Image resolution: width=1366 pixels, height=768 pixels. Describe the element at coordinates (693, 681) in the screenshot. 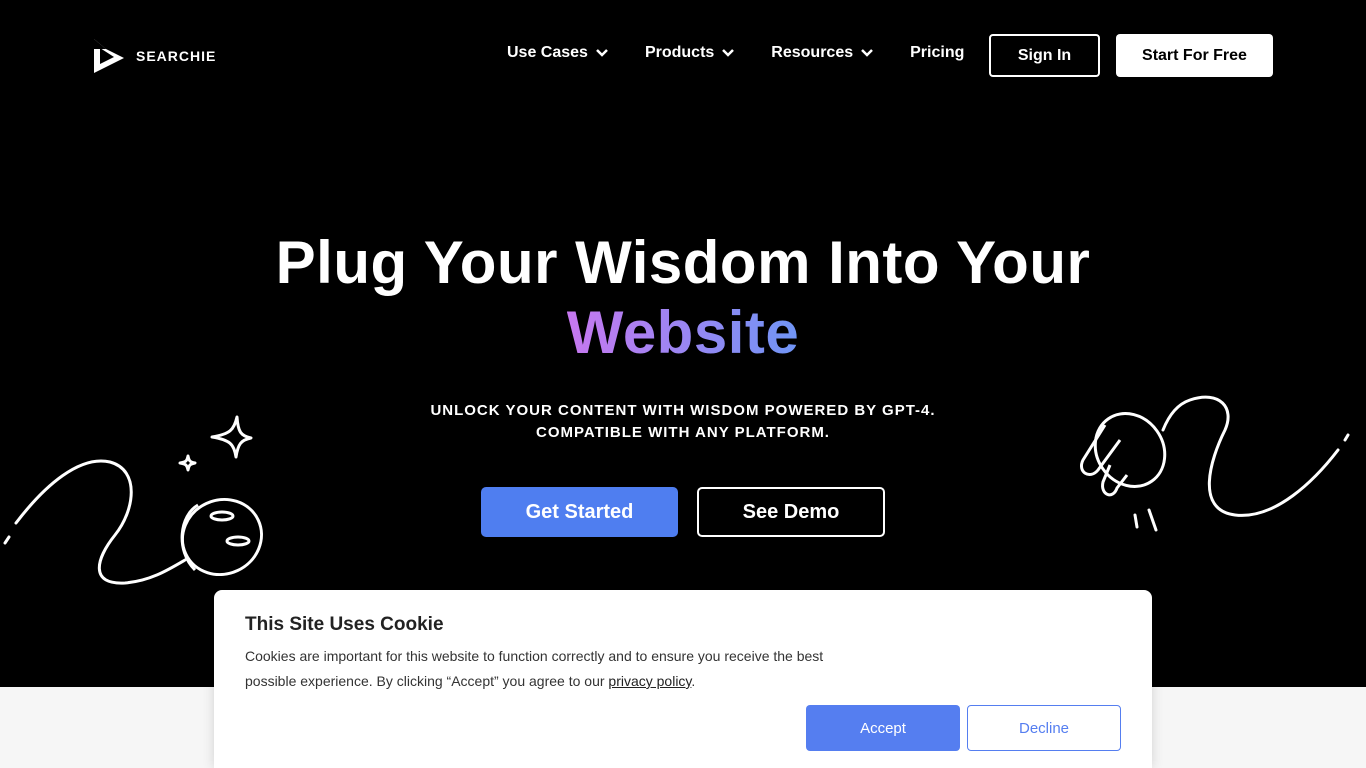

I see `cookie-text-end: .` at that location.